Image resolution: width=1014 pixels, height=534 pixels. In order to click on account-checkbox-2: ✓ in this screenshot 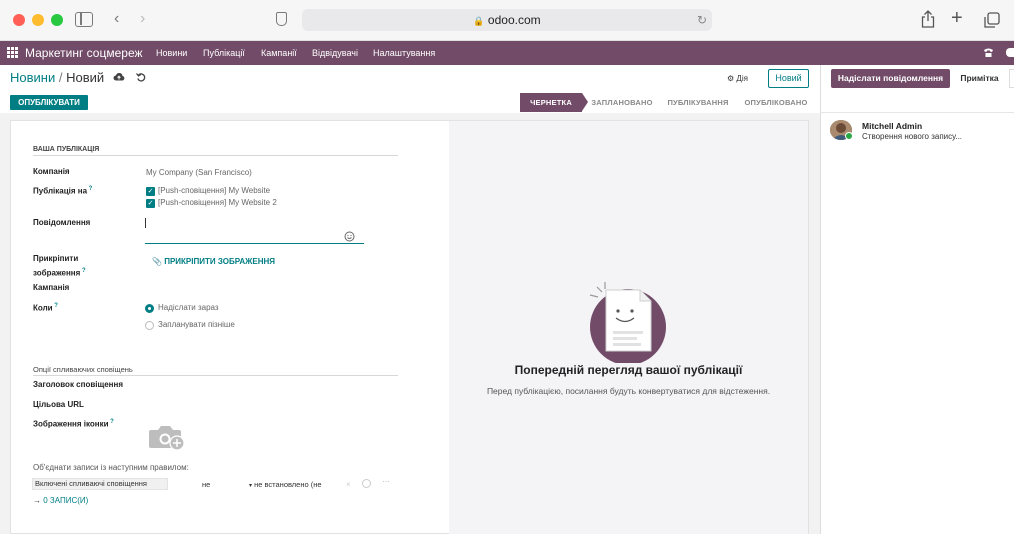, I will do `click(150, 203)`.